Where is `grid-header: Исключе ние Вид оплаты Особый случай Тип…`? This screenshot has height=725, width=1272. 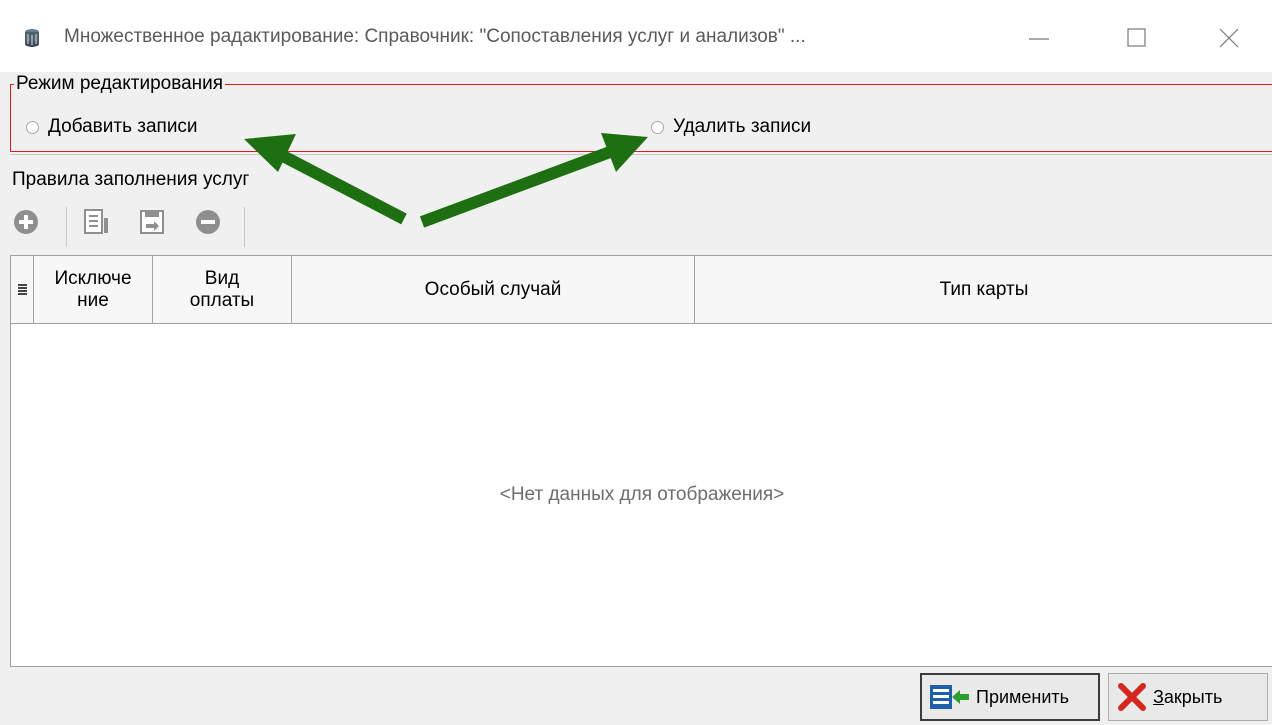 grid-header: Исключе ние Вид оплаты Особый случай Тип… is located at coordinates (641, 290).